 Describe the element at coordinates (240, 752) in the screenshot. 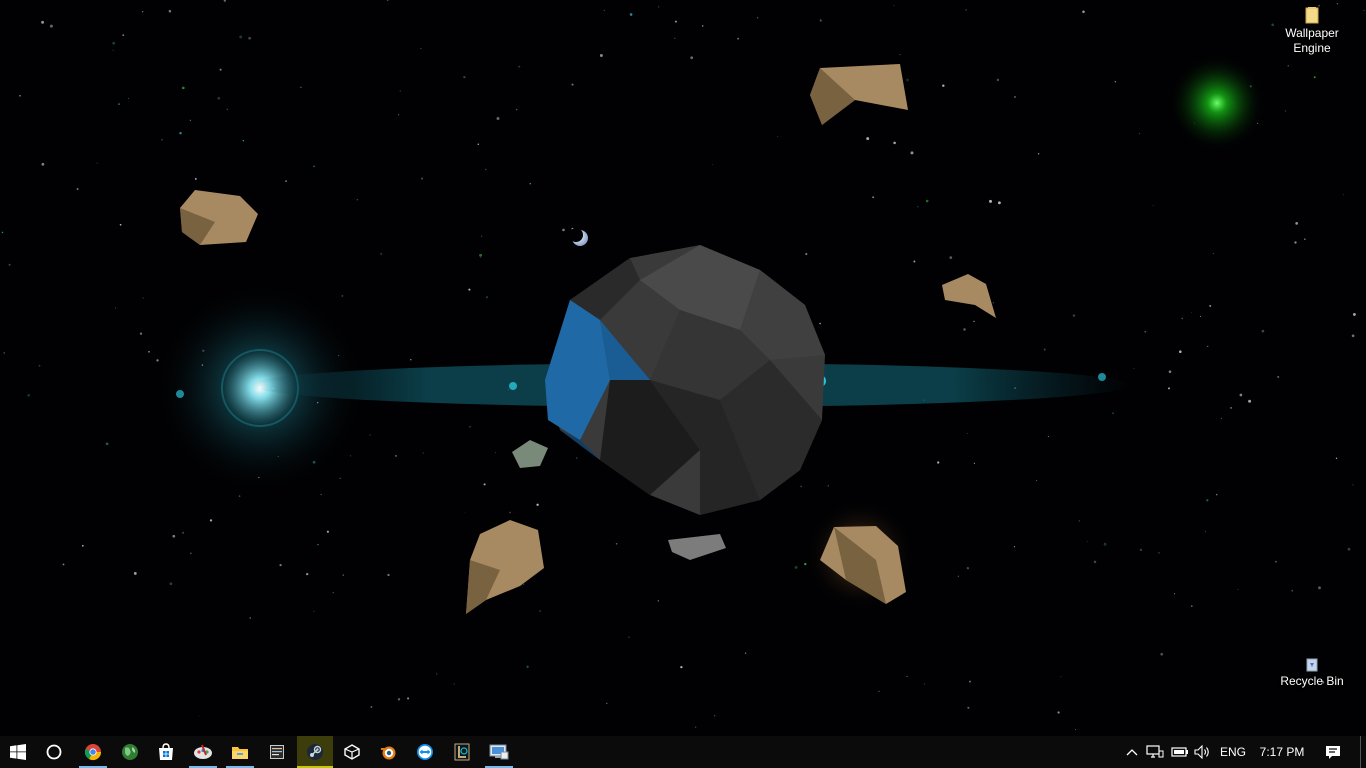

I see `taskbar-app-file-explorer` at that location.